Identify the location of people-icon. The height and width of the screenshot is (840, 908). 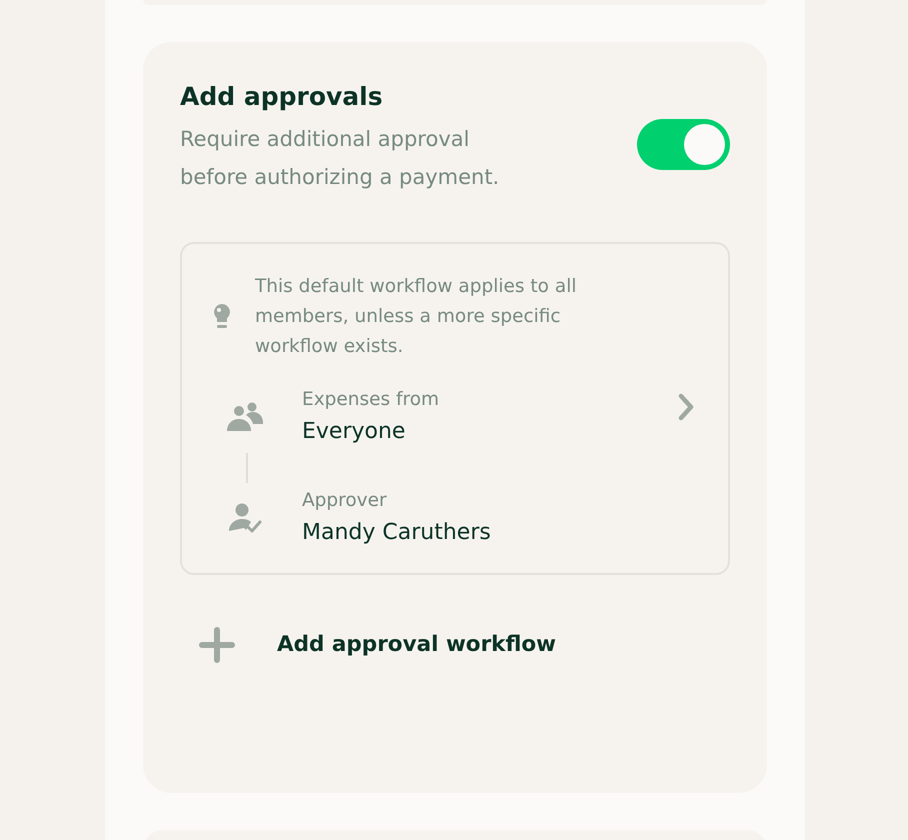
(245, 417).